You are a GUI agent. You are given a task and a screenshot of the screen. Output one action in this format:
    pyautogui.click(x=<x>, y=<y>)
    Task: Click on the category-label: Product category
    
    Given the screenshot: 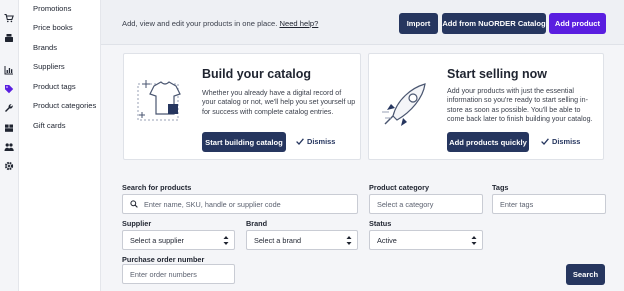 What is the action you would take?
    pyautogui.click(x=399, y=187)
    